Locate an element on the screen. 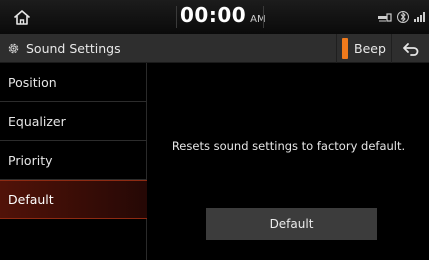 Image resolution: width=429 pixels, height=260 pixels. beep-indicator is located at coordinates (345, 48).